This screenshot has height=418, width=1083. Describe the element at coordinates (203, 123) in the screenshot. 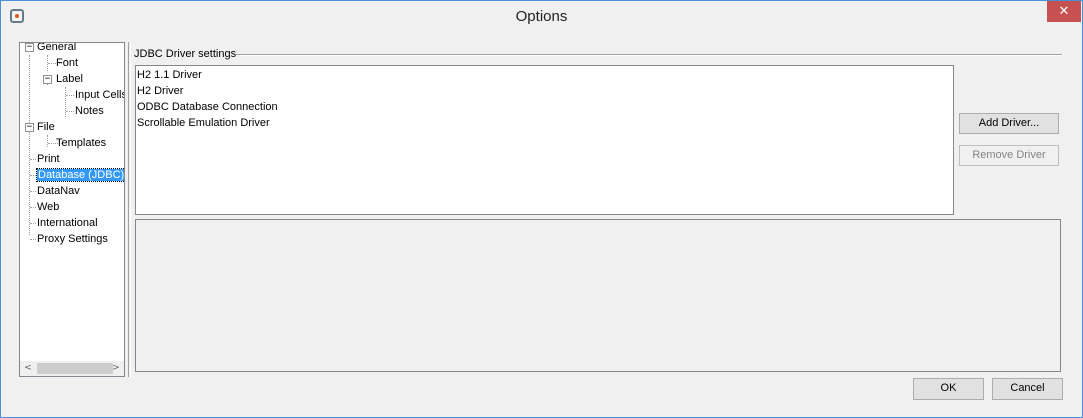

I see `list-item: Scrollable Emulation Driver` at that location.